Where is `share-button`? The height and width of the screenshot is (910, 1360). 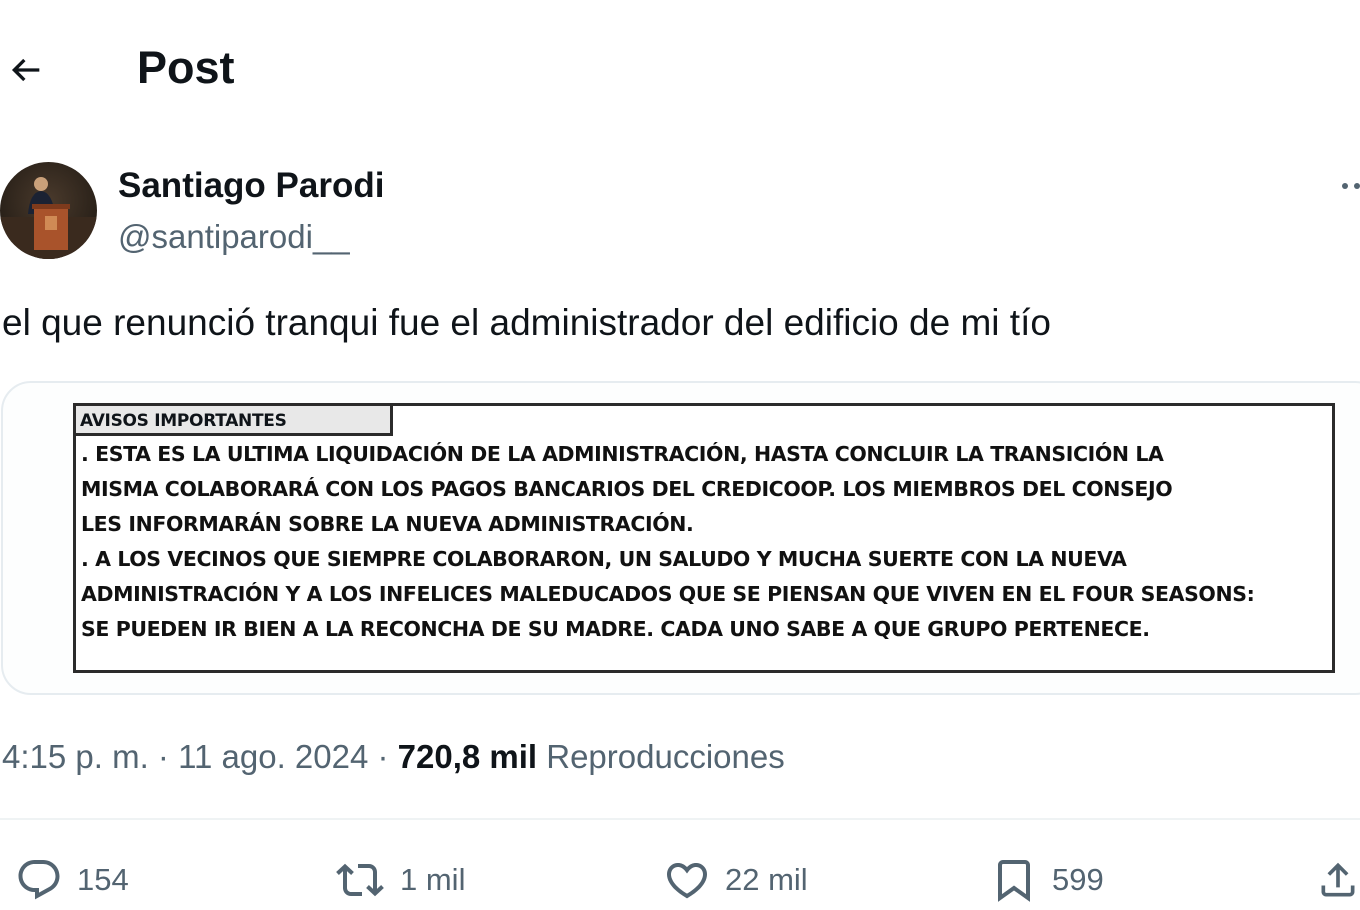
share-button is located at coordinates (1338, 880).